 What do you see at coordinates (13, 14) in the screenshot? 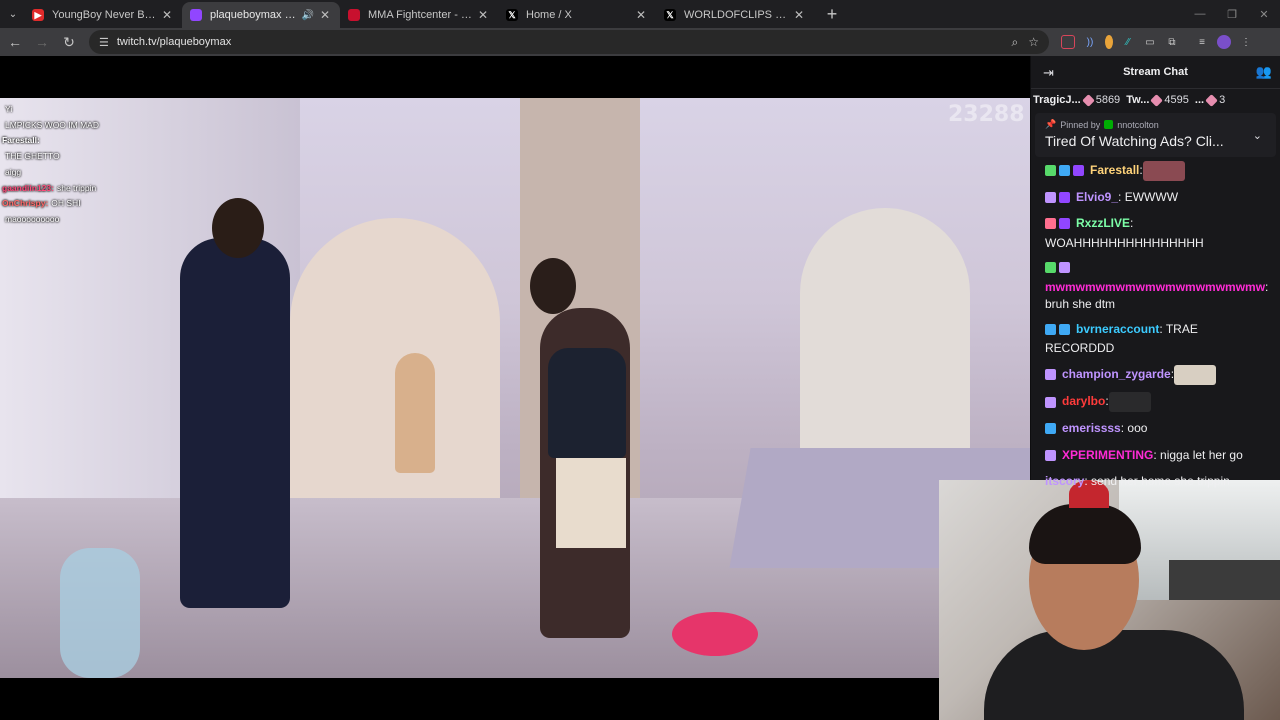
I see `tab-search-chevron-icon: ⌄` at bounding box center [13, 14].